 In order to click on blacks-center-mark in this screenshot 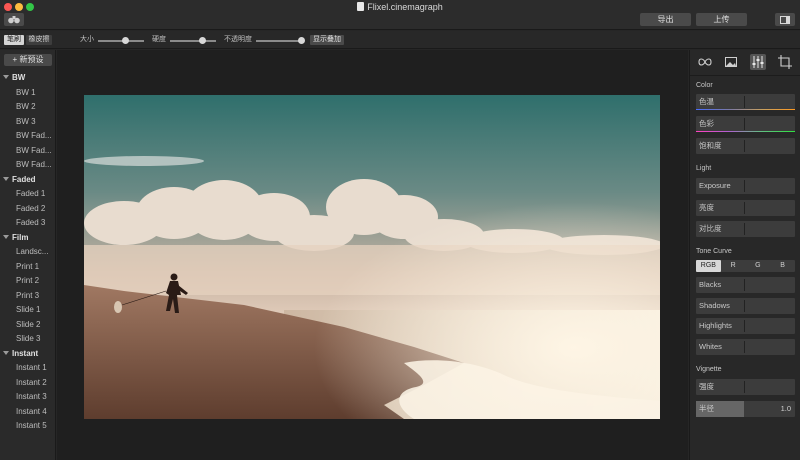, I will do `click(744, 285)`.